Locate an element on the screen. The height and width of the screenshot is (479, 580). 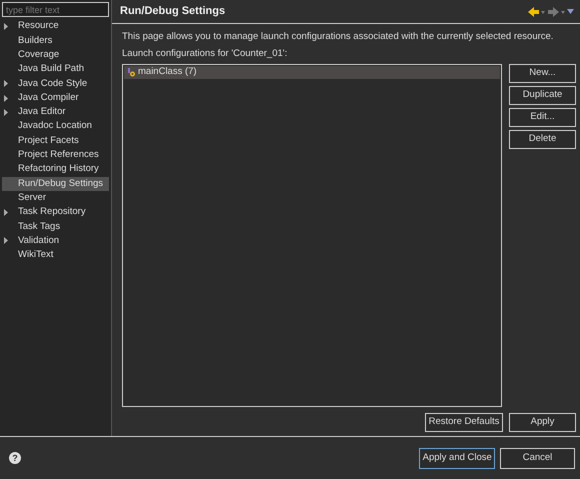
description-text: This page allows you to manage launch configurations associated with the currently selected resource. is located at coordinates (338, 37).